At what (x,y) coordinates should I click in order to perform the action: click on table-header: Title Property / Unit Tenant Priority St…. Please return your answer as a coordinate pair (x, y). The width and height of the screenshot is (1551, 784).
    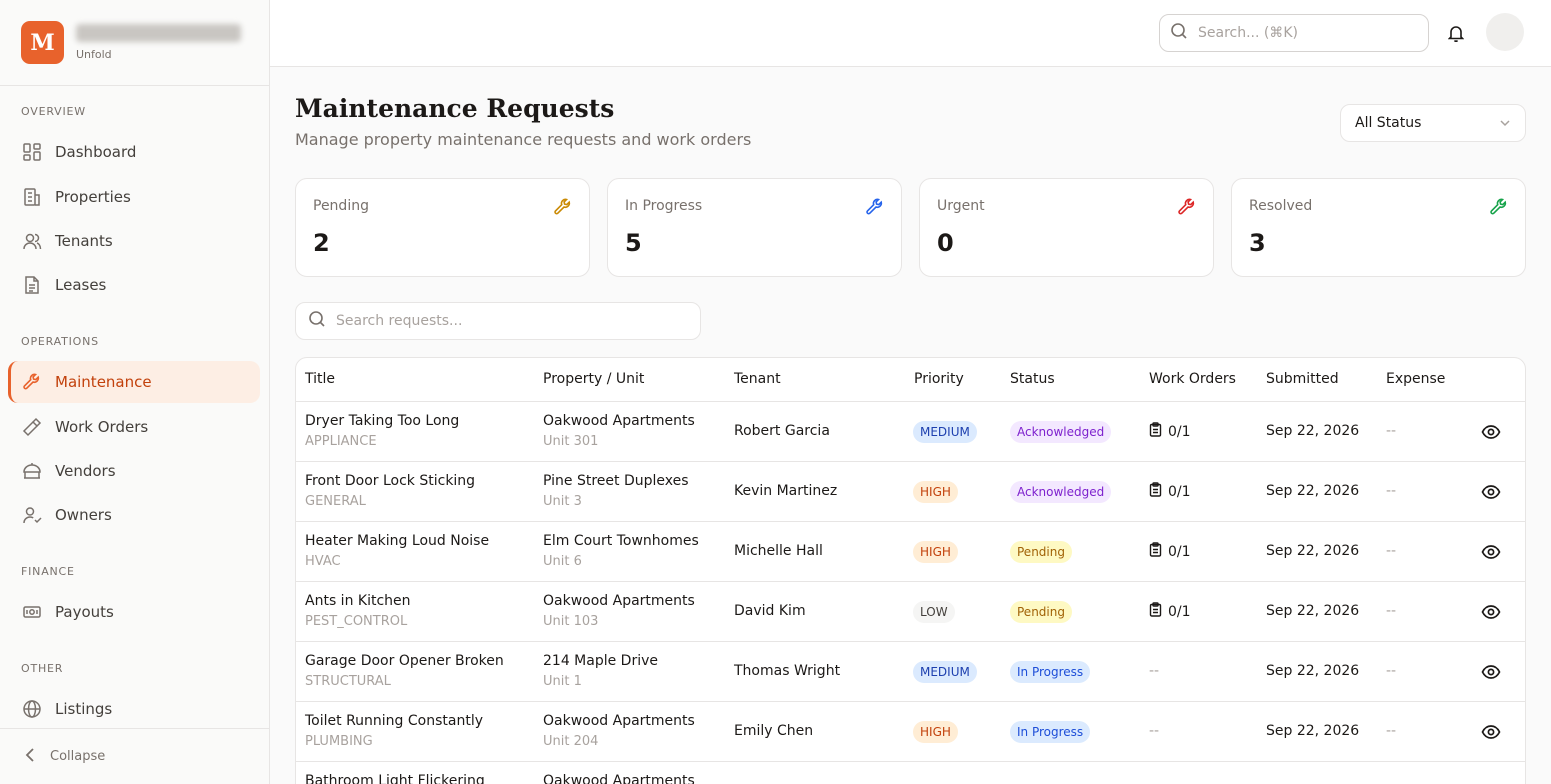
    Looking at the image, I should click on (910, 380).